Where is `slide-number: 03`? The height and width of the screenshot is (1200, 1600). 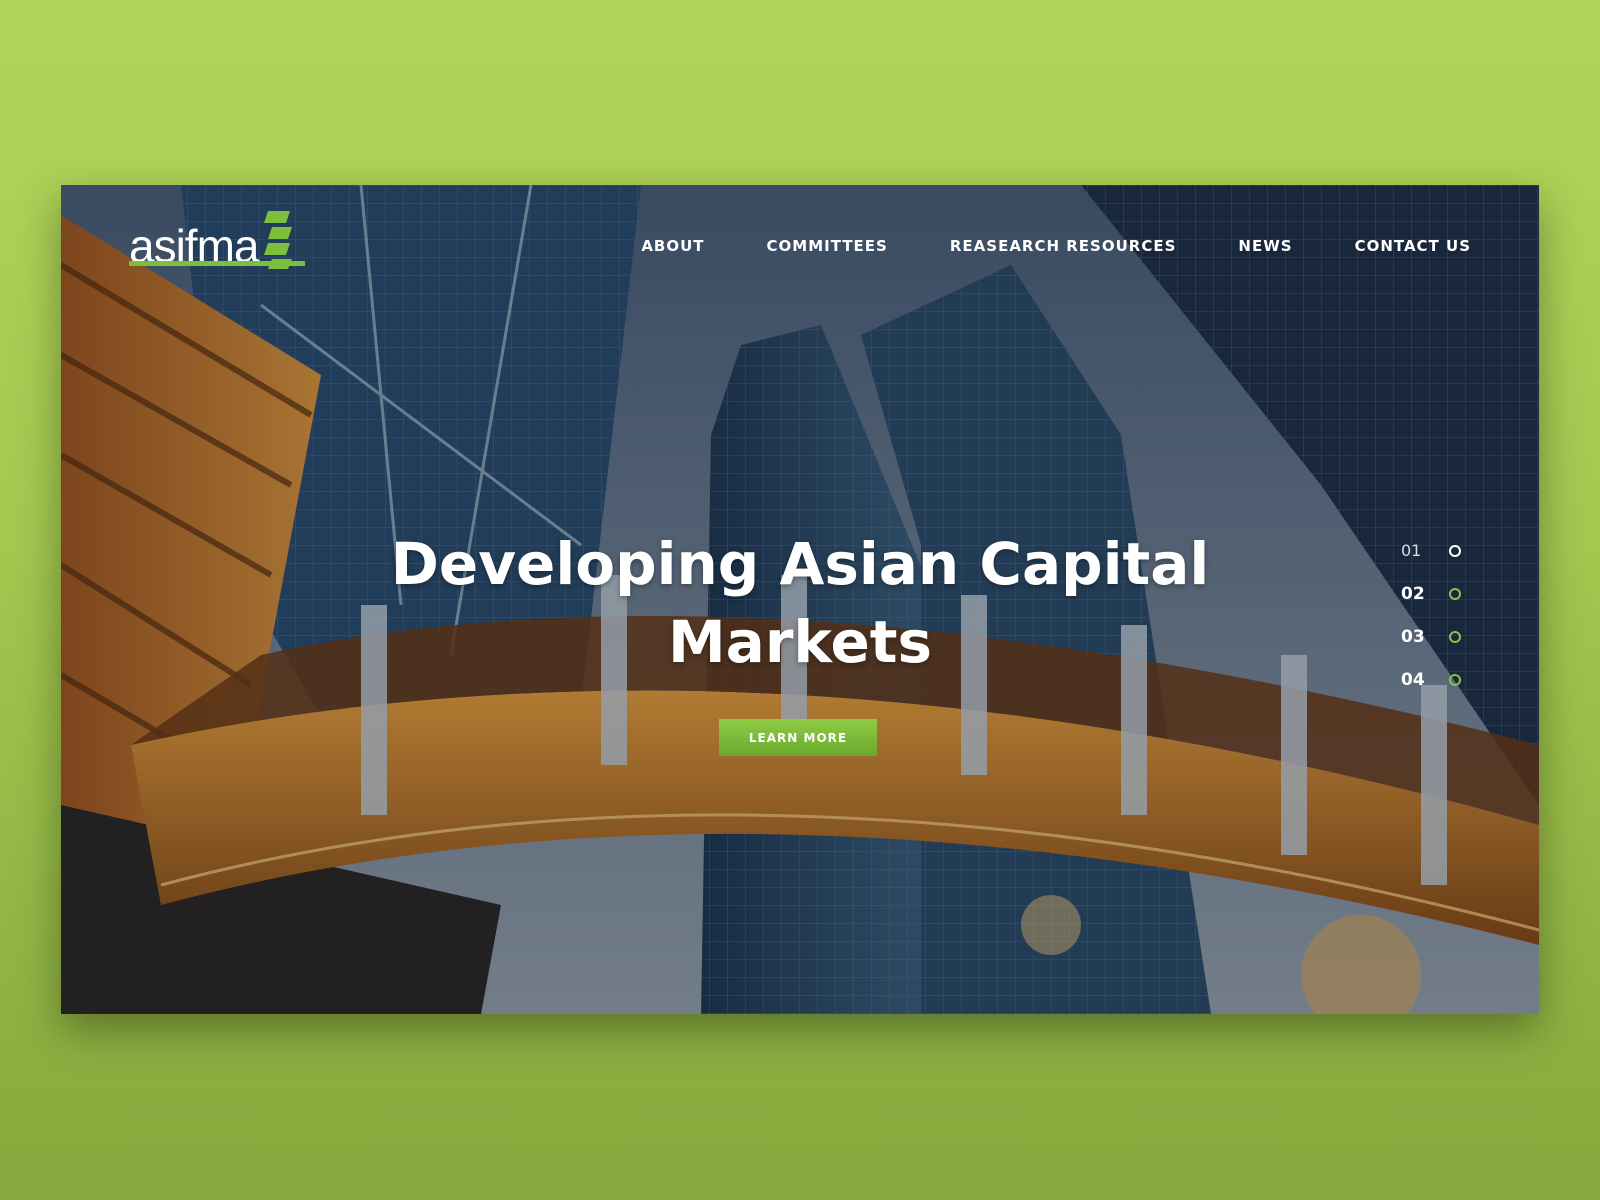
slide-number: 03 is located at coordinates (1413, 636).